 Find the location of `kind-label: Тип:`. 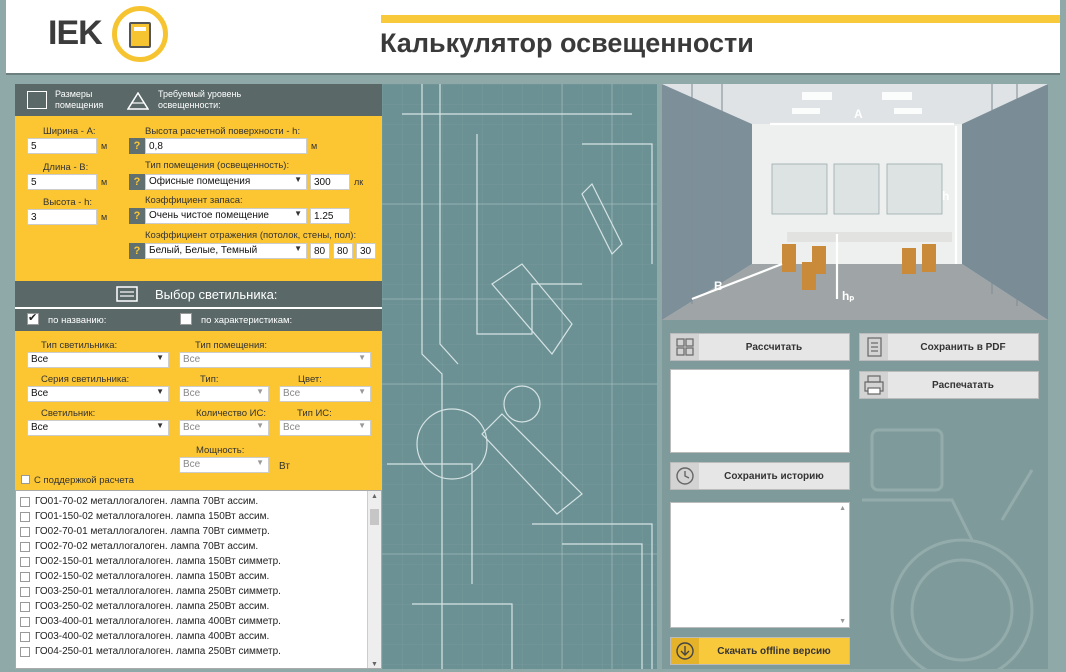

kind-label: Тип: is located at coordinates (209, 379).